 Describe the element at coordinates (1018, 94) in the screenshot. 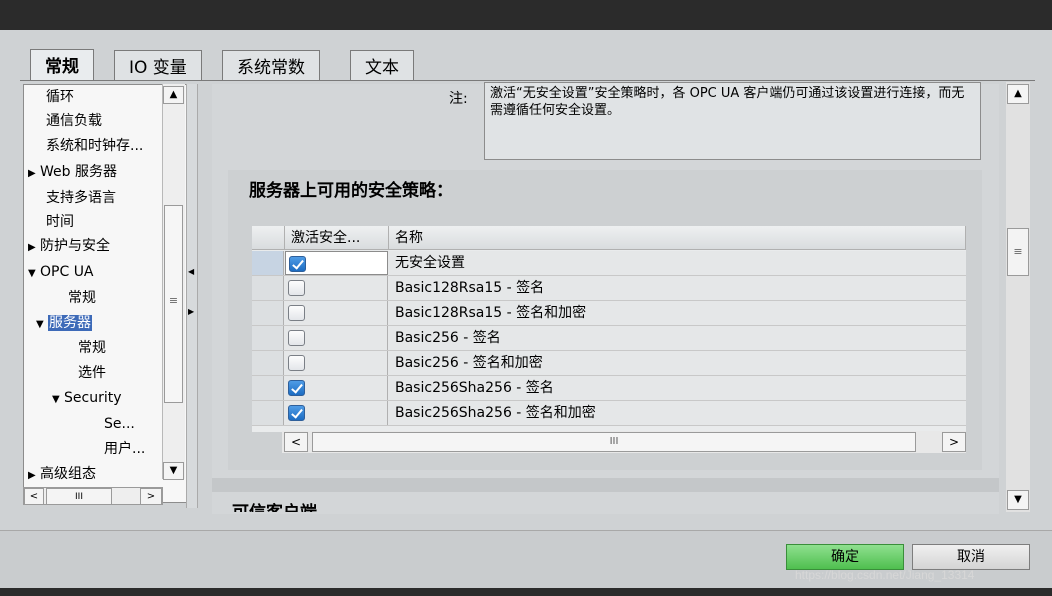

I see `content-scroll-up-button: ▲` at that location.